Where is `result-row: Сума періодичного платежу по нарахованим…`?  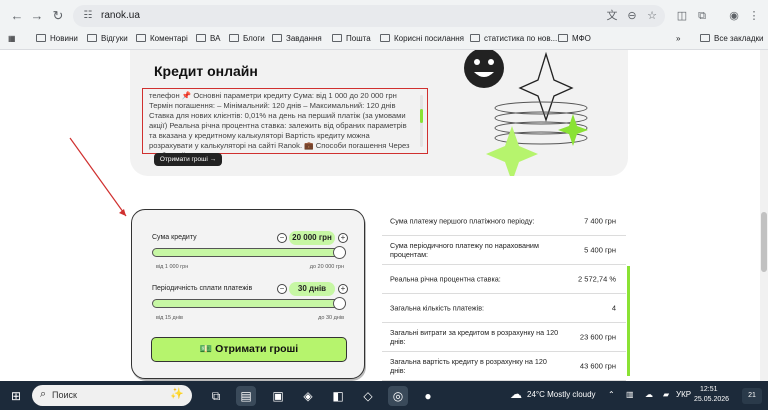 result-row: Сума періодичного платежу по нарахованим… is located at coordinates (504, 250).